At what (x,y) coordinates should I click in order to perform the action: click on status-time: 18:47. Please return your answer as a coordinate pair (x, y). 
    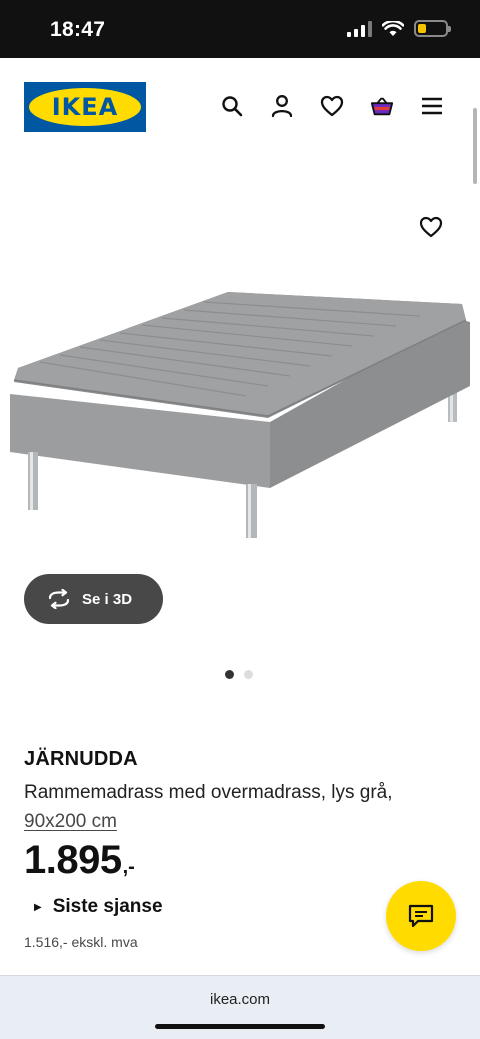
    Looking at the image, I should click on (78, 29).